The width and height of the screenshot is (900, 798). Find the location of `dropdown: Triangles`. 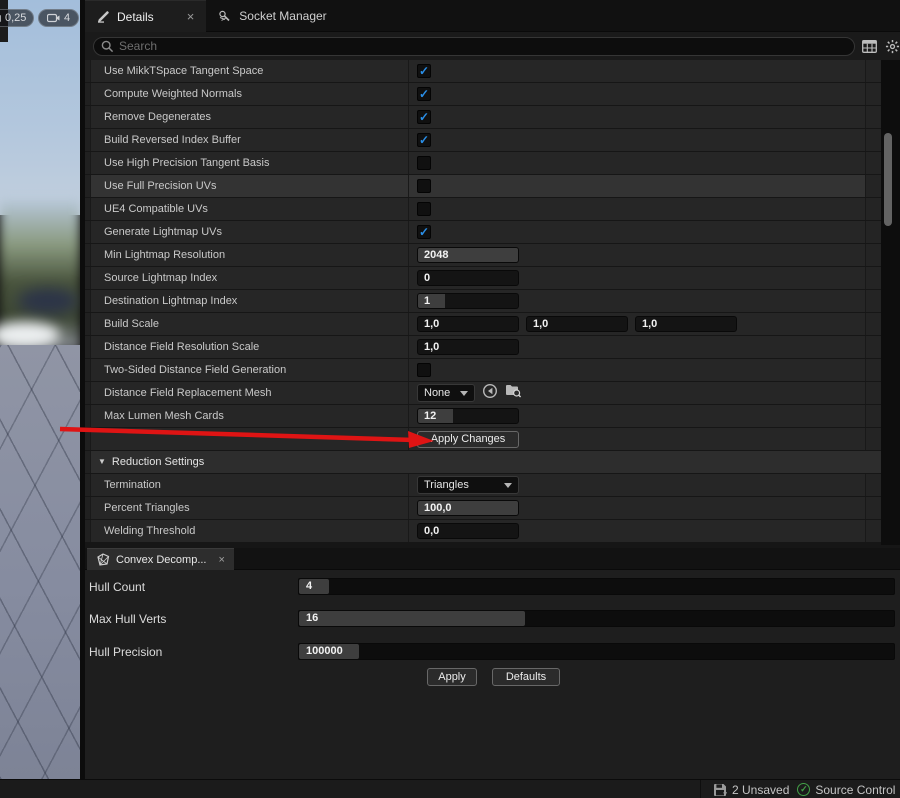

dropdown: Triangles is located at coordinates (468, 485).